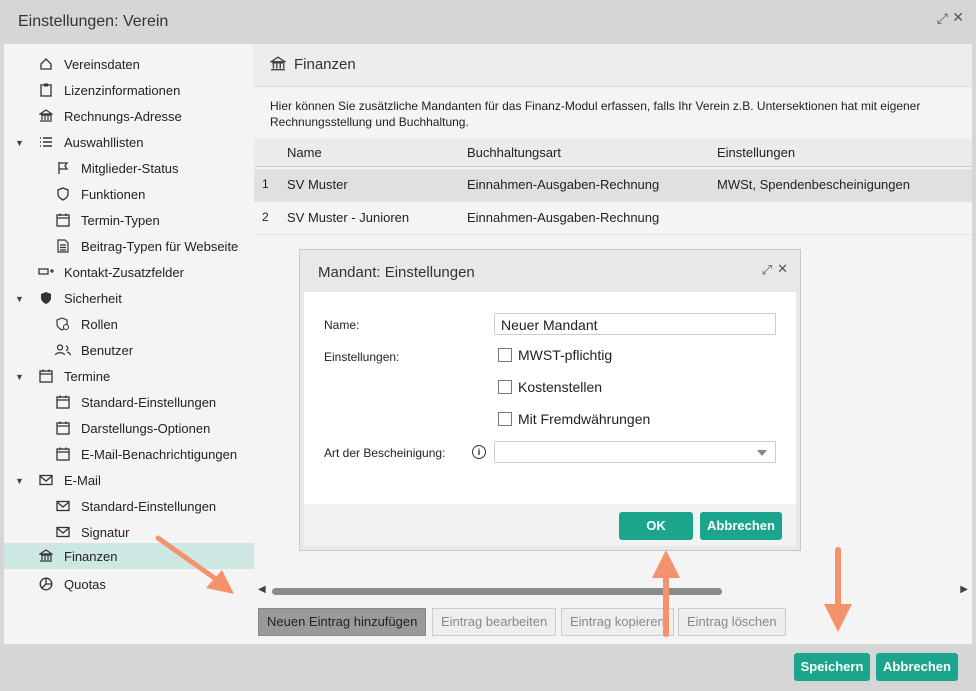 This screenshot has height=691, width=976. Describe the element at coordinates (917, 667) in the screenshot. I see `cancel-button: Abbrechen` at that location.